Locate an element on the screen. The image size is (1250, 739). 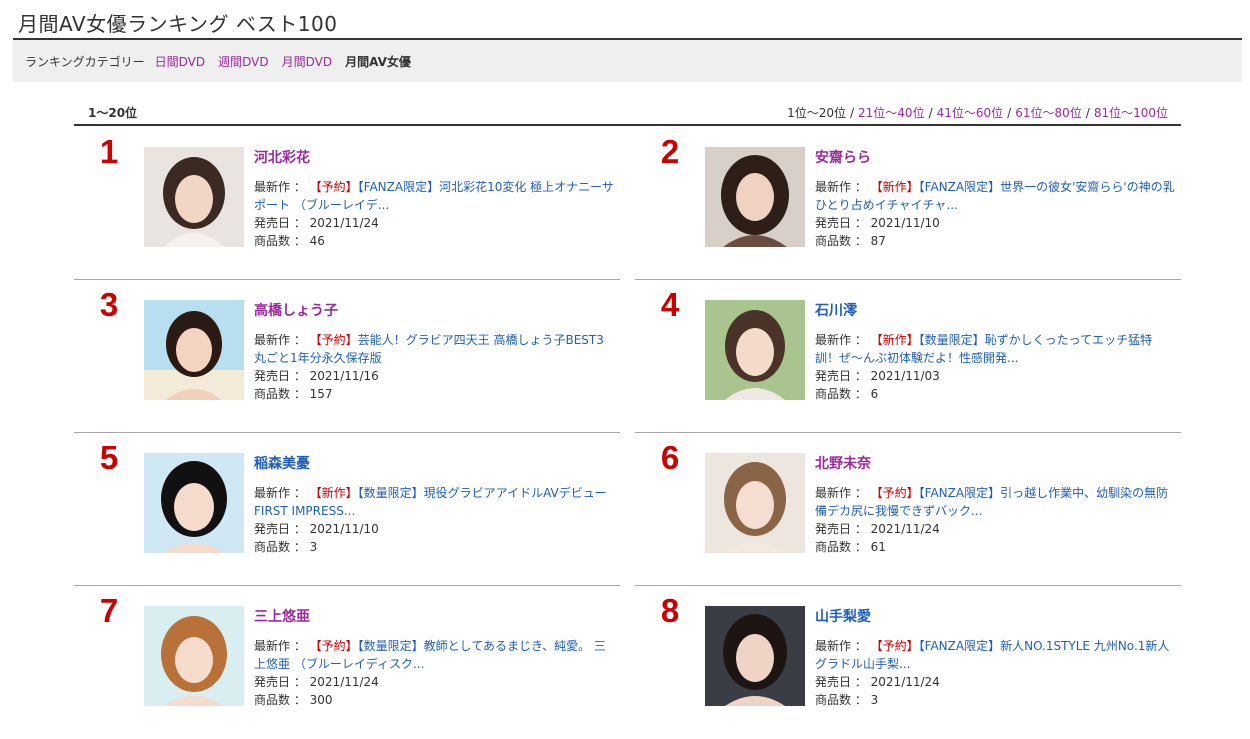
category-bar: ランキングカテゴリー 日間DVD 週間DVD 月間DVD 月間AV女優 is located at coordinates (627, 60).